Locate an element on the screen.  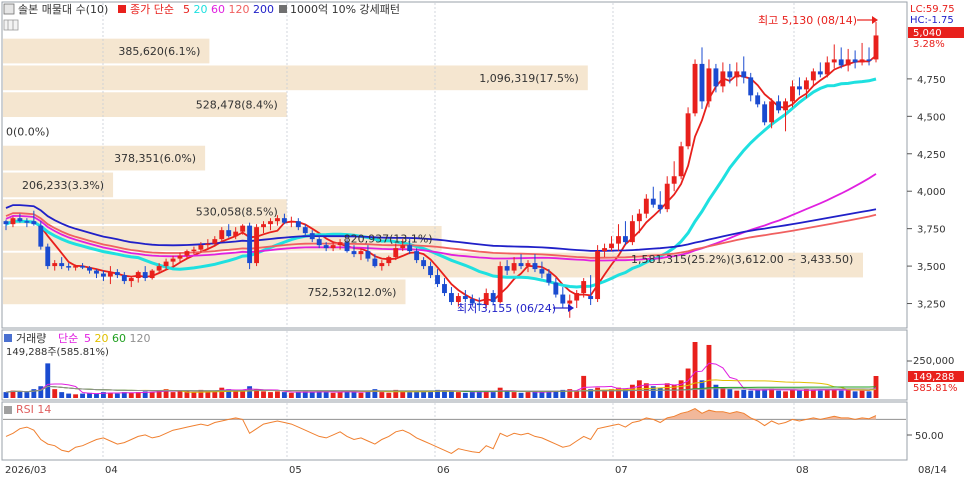
price-tick-label: 4,750 is located at coordinates (931, 80).